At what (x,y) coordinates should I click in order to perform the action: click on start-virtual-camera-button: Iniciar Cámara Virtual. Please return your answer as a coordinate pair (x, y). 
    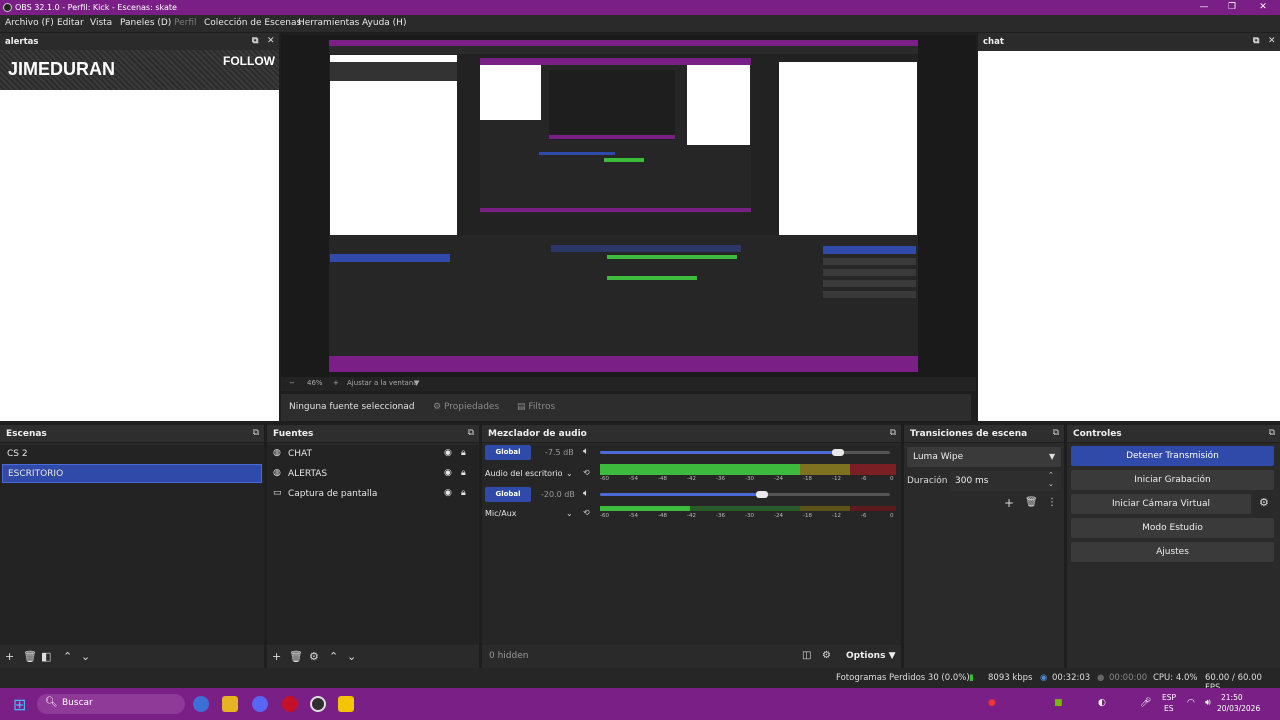
    Looking at the image, I should click on (1161, 504).